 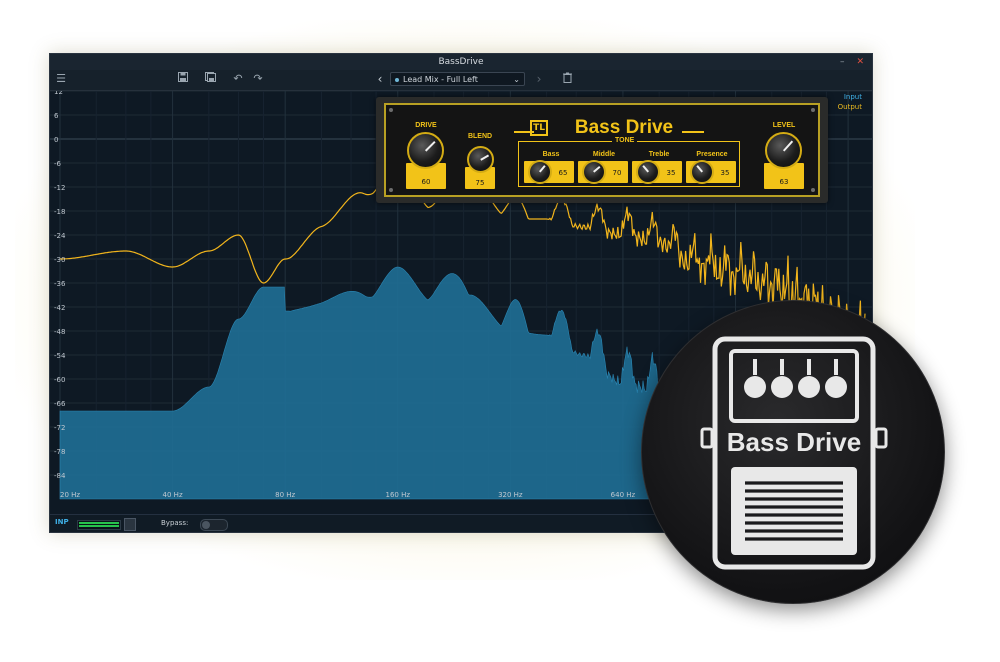 I want to click on db-tick-label: 0, so click(x=56, y=140).